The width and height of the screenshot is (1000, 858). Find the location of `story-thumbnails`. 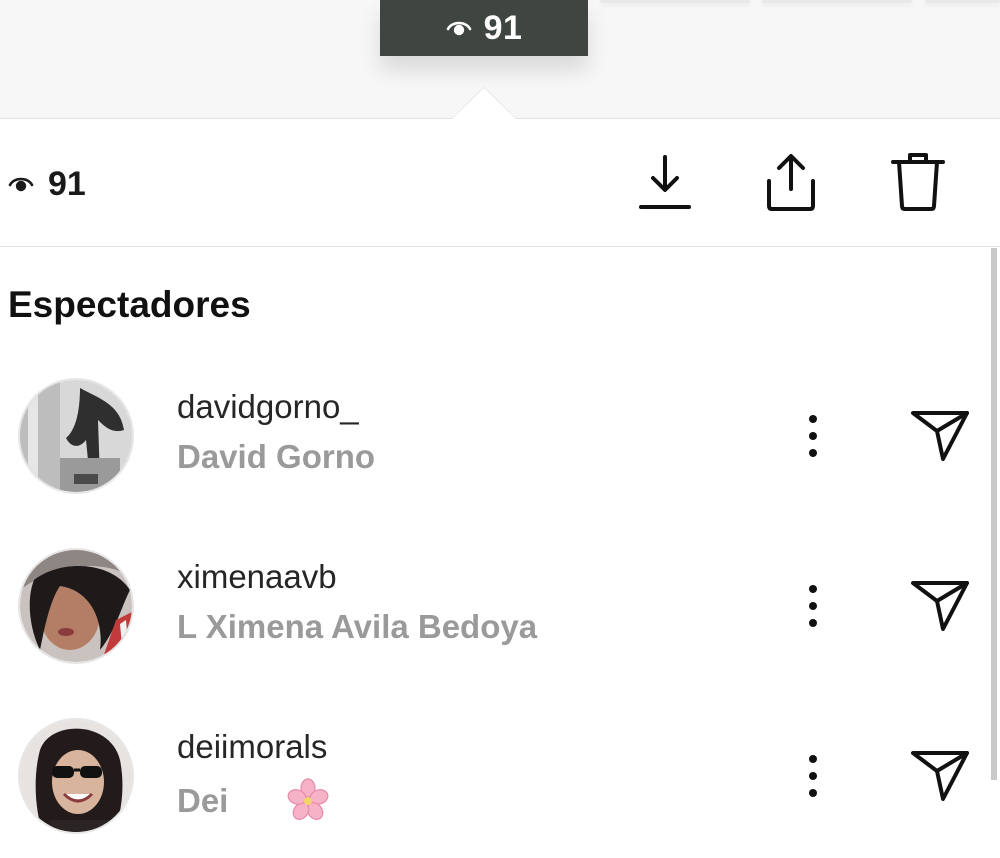

story-thumbnails is located at coordinates (800, 3).